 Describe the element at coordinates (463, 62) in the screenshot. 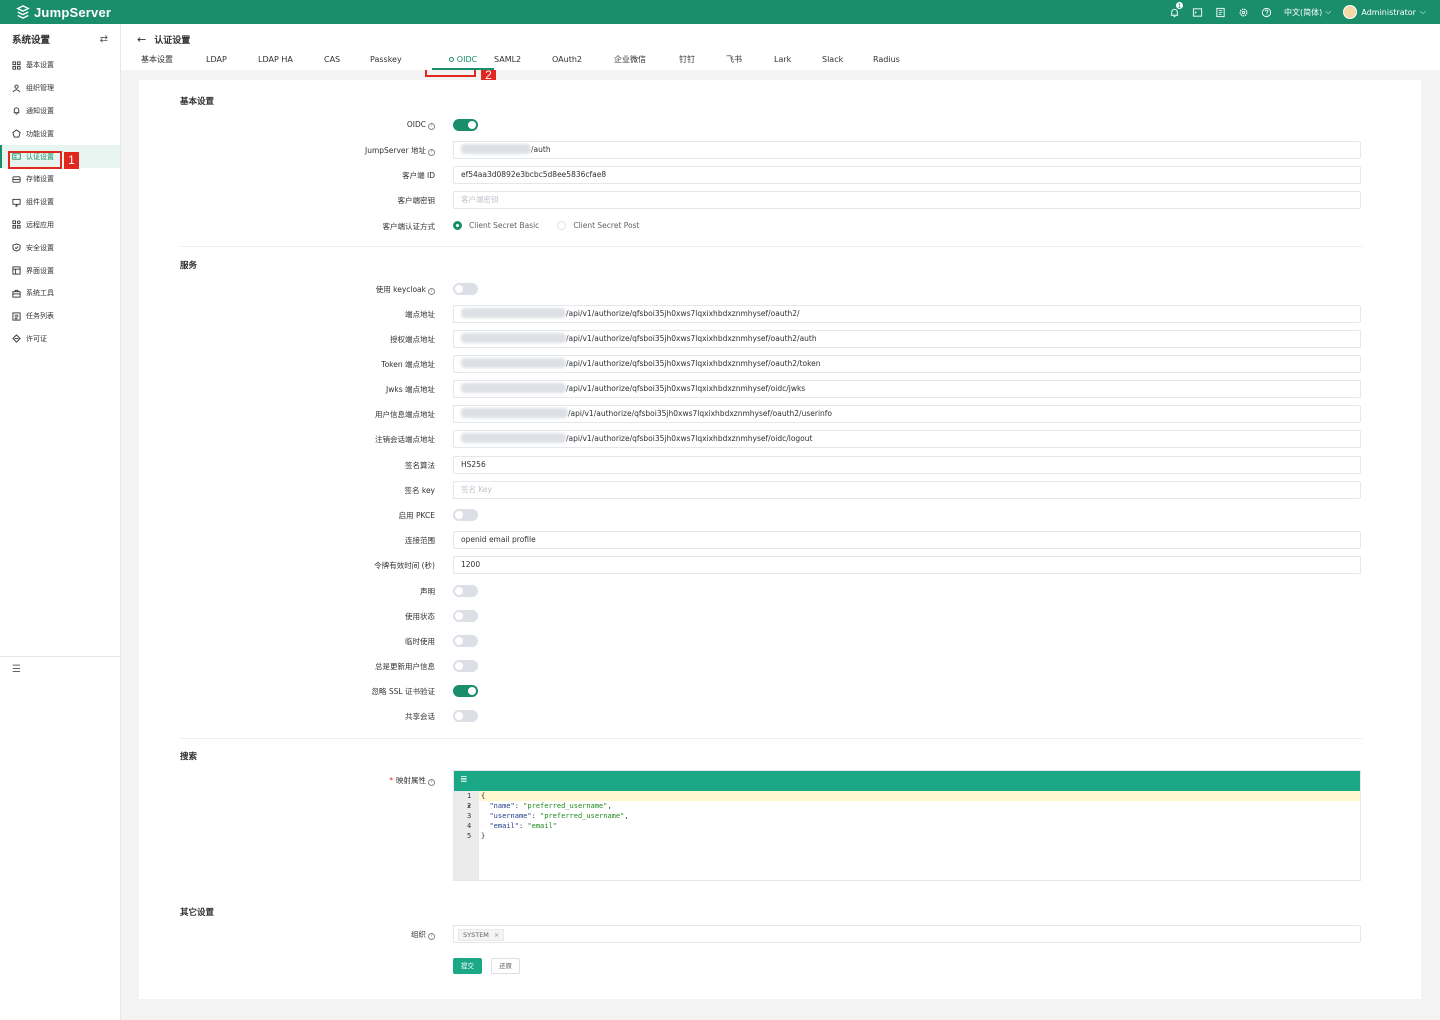

I see `tab-5: OIDC` at that location.